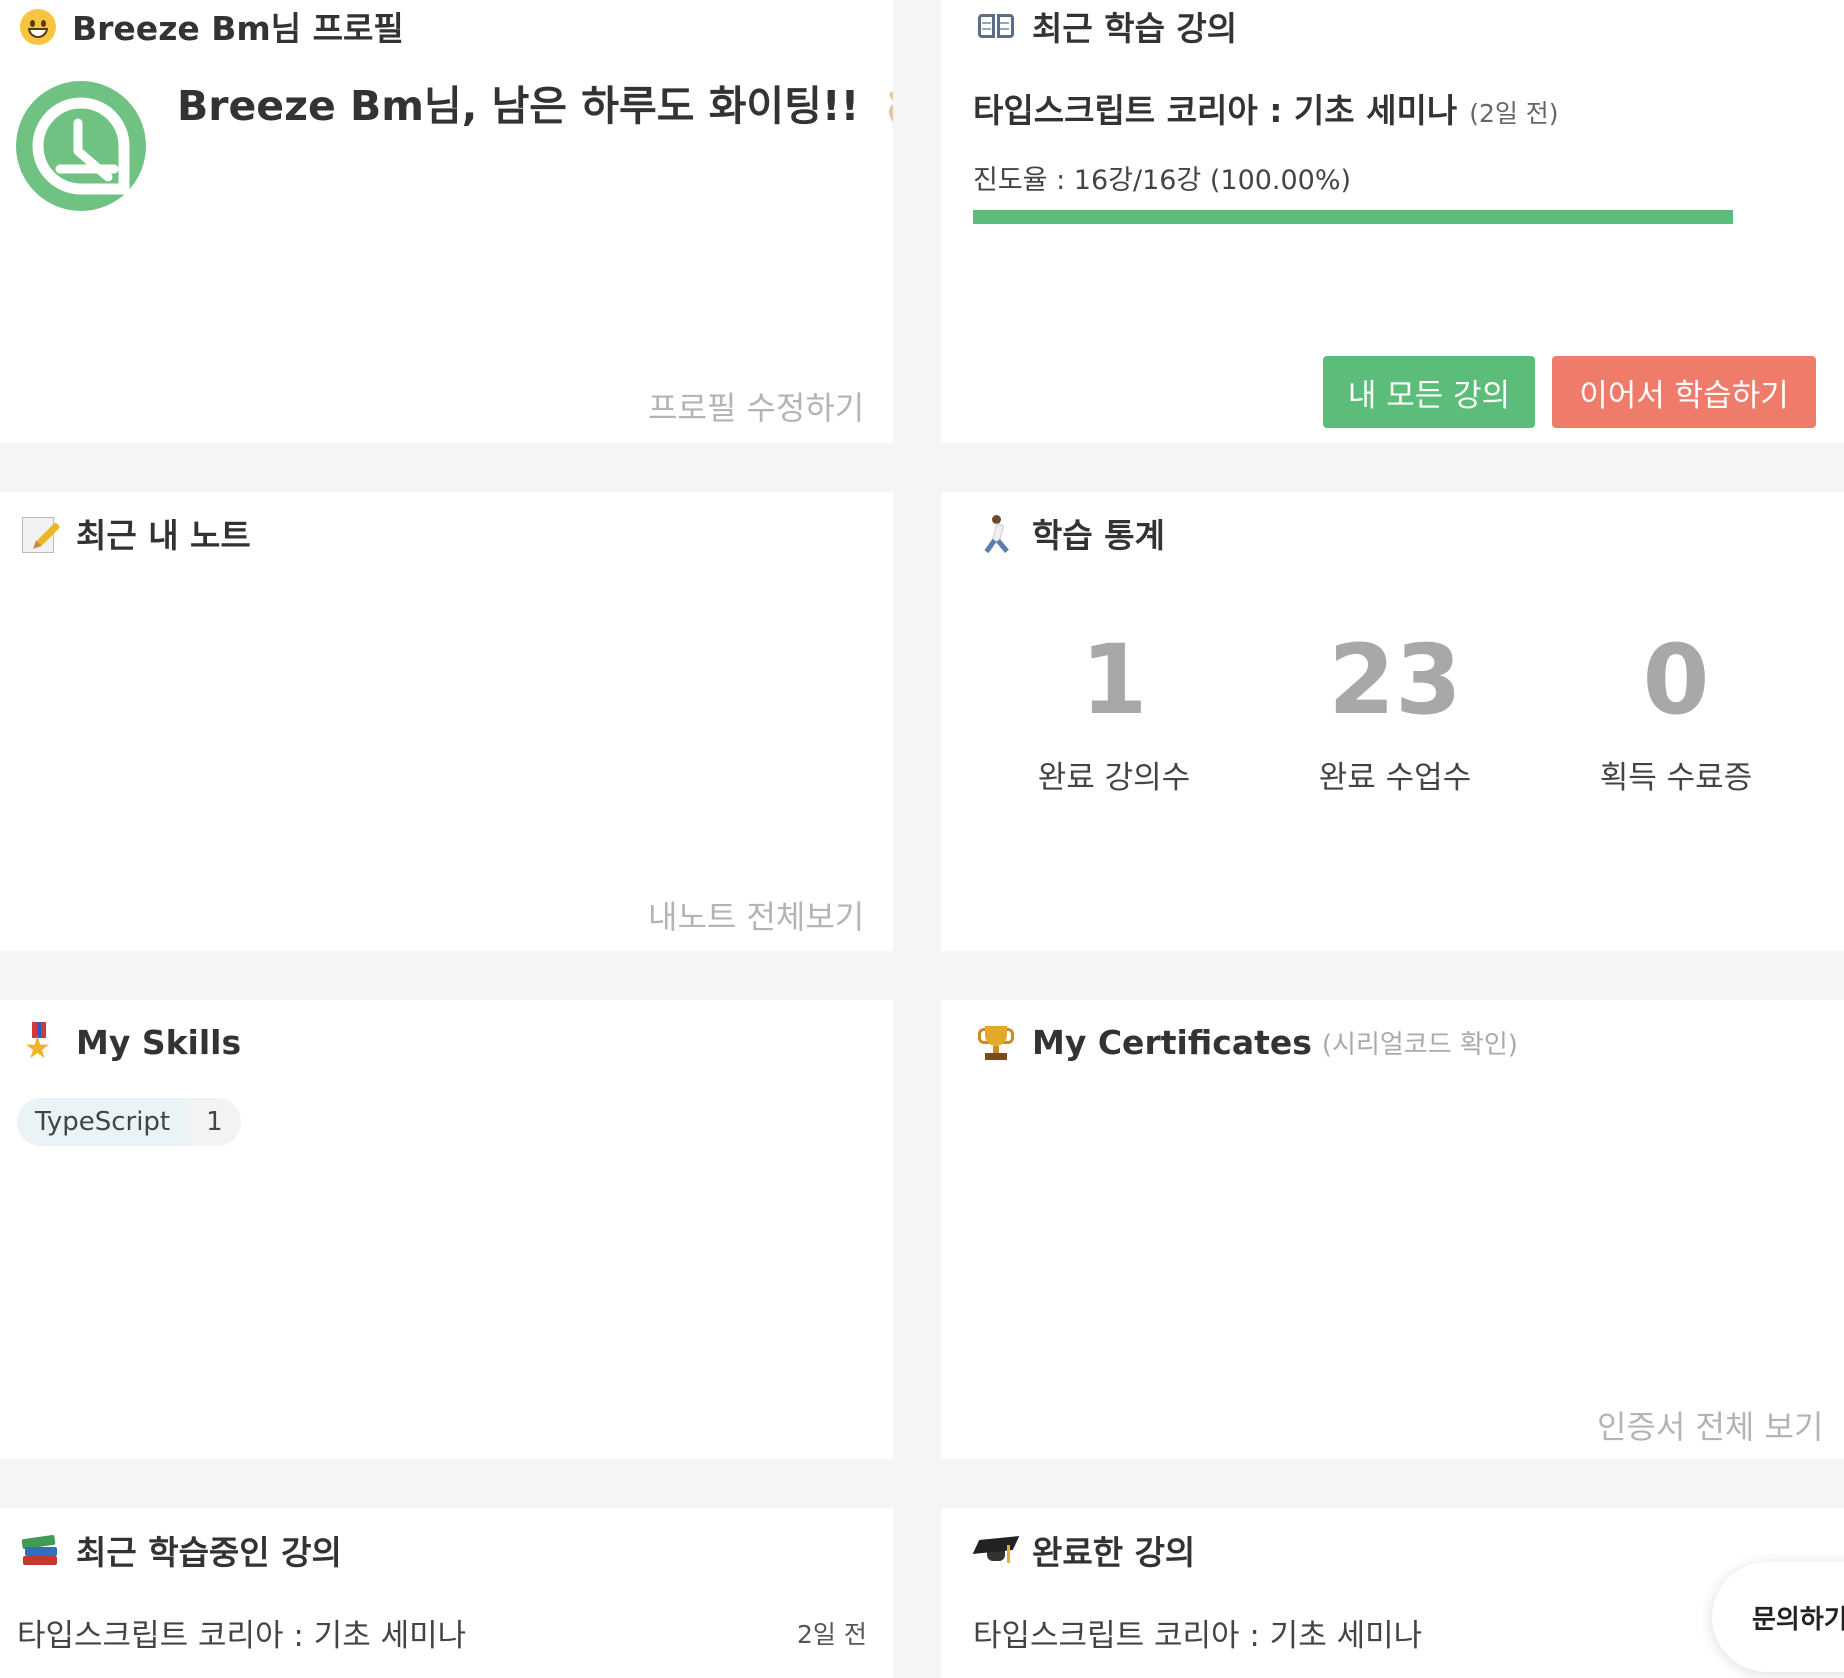 The image size is (1844, 1678). I want to click on greeting-text: Breeze Bm님, 남은 하루도 화이팅!!, so click(535, 102).